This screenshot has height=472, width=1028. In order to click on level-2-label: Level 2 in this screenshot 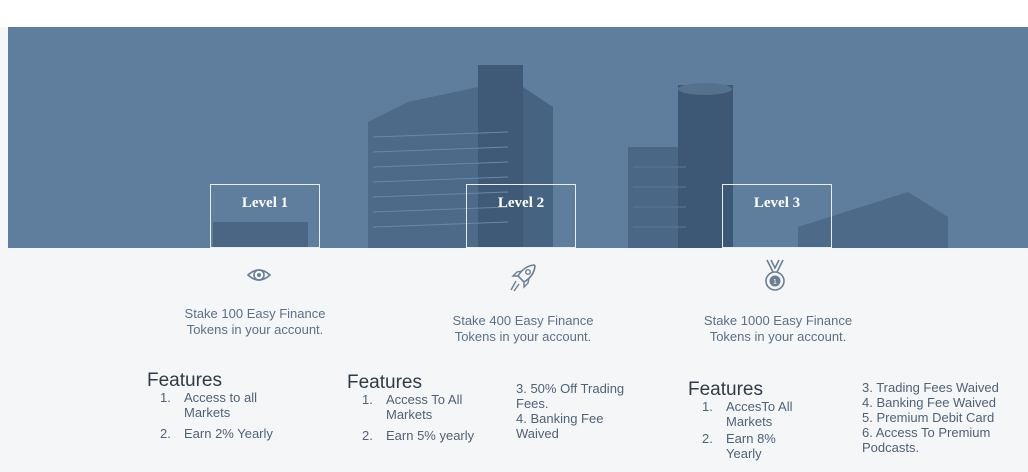, I will do `click(521, 203)`.